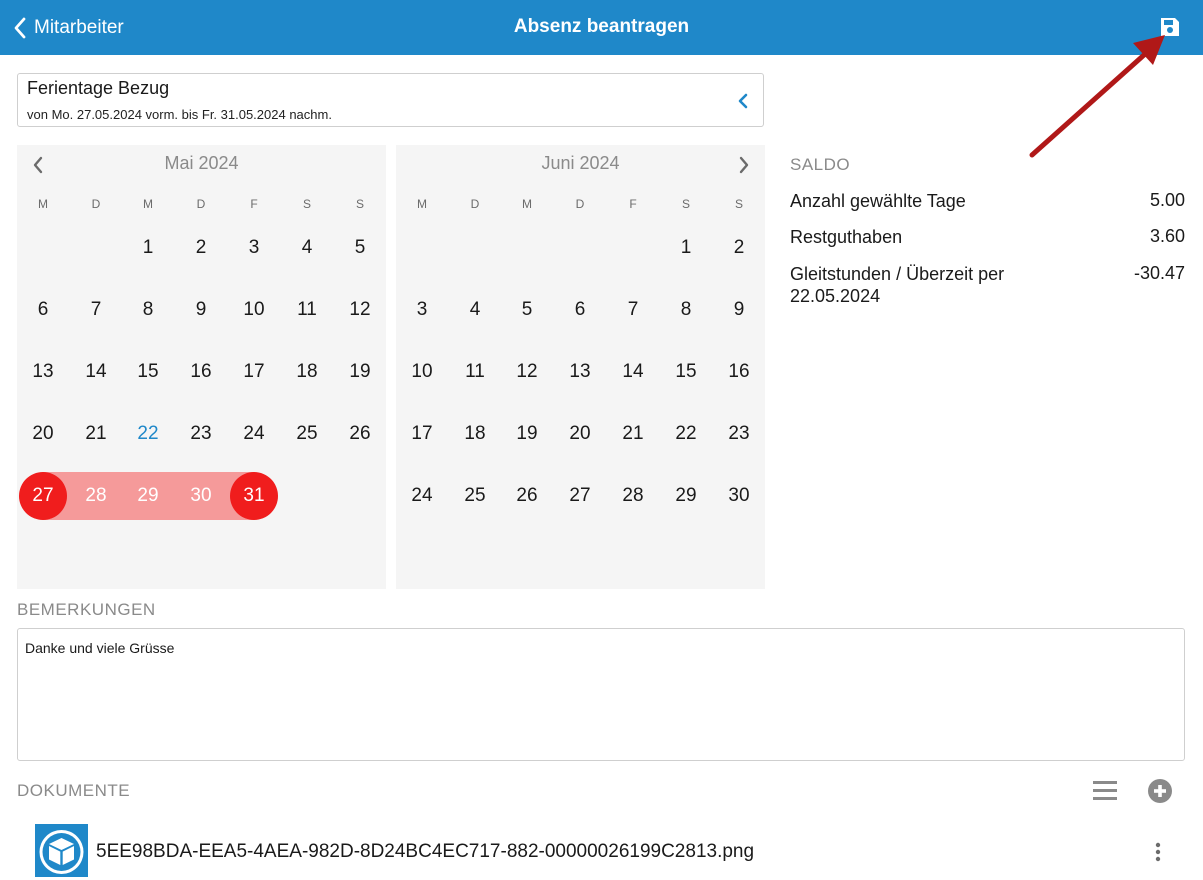 Image resolution: width=1203 pixels, height=880 pixels. What do you see at coordinates (100, 648) in the screenshot?
I see `remarks-text: Danke und viele Grüsse` at bounding box center [100, 648].